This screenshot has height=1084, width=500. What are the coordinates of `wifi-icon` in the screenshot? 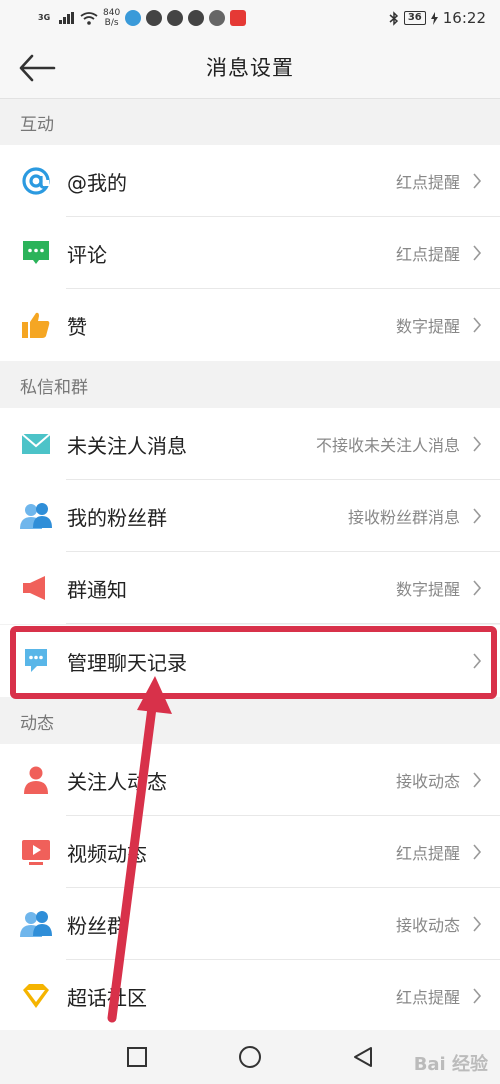 It's located at (89, 18).